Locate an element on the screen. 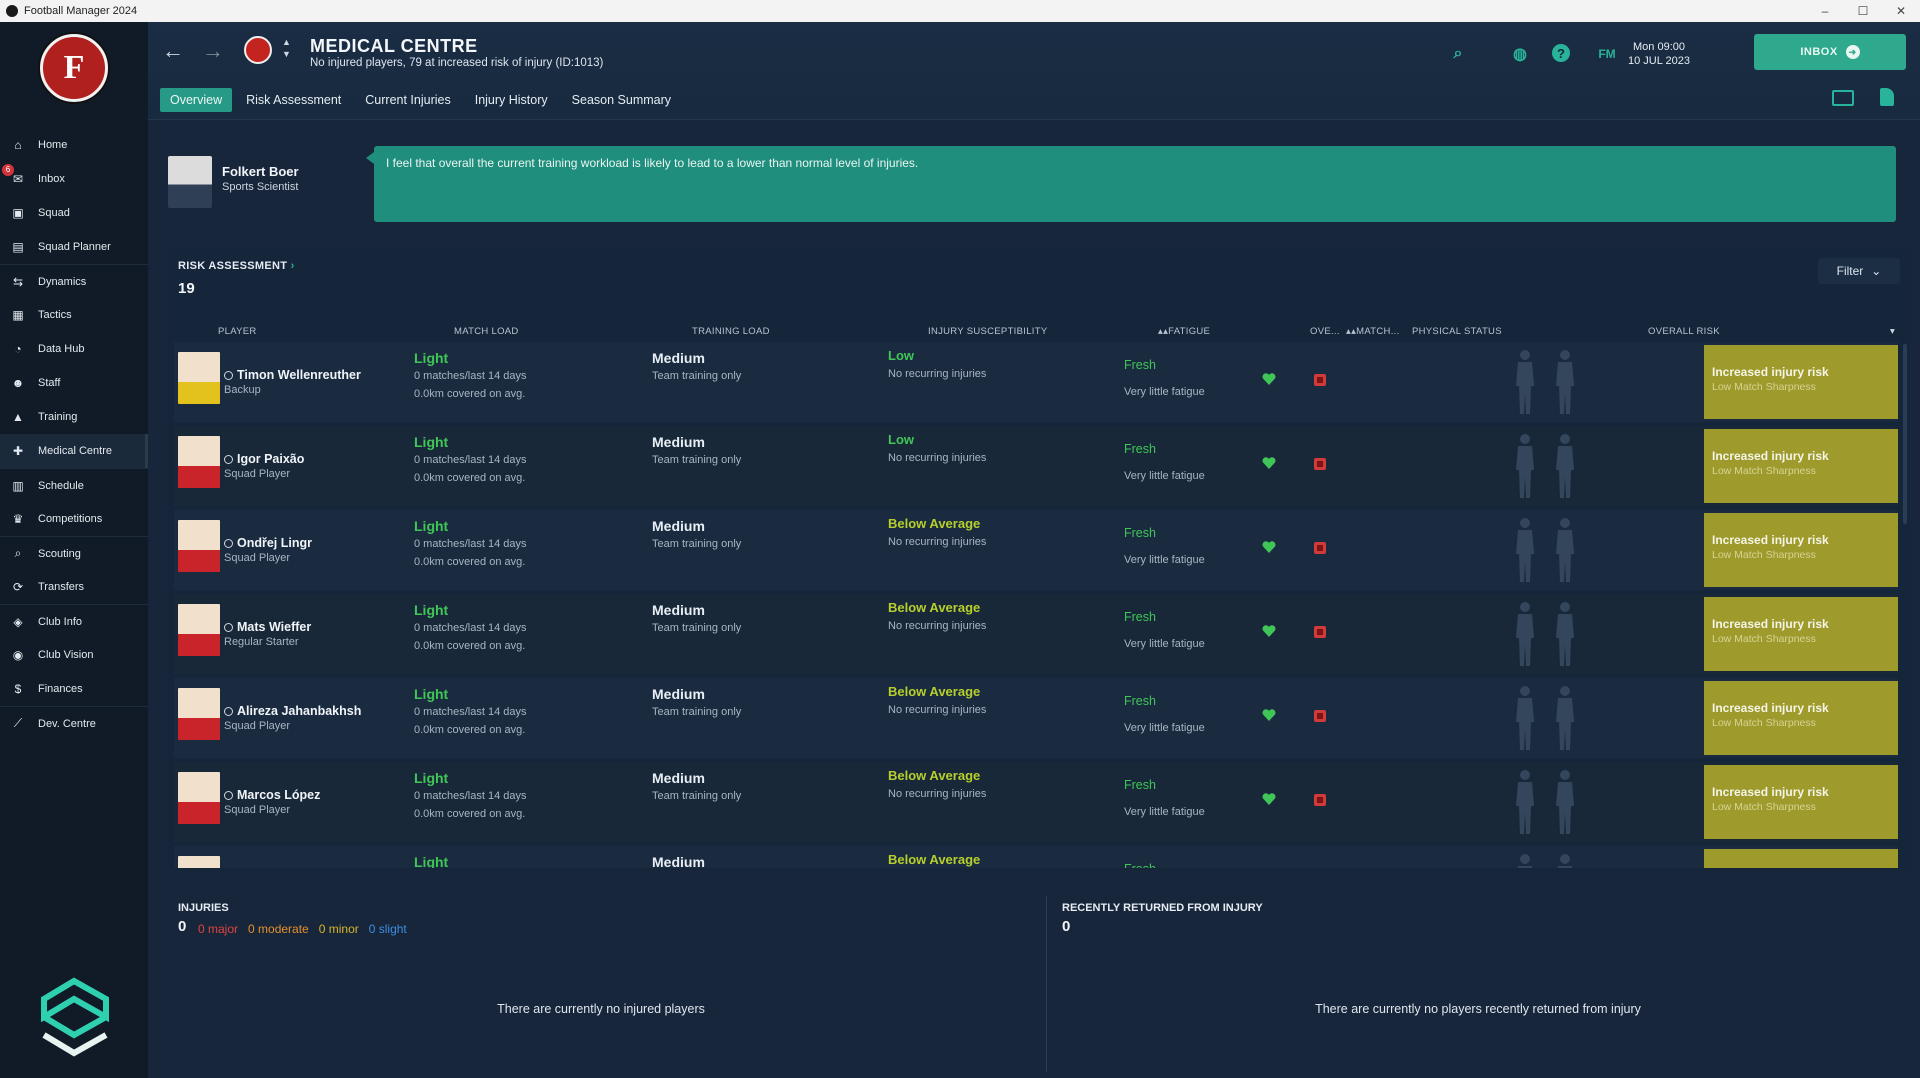 The image size is (1920, 1078). minimize-icon: – is located at coordinates (1825, 11).